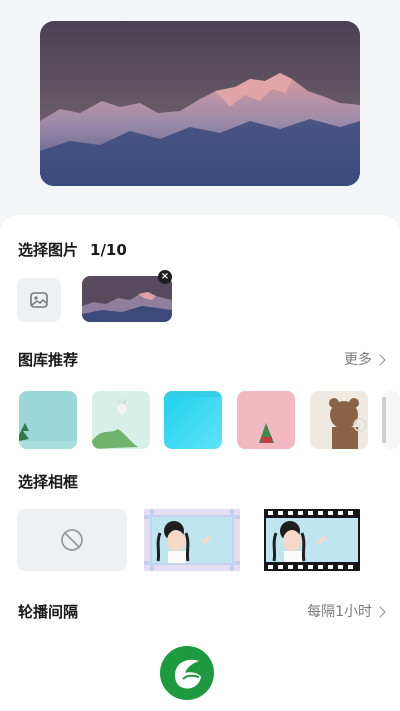 This screenshot has width=400, height=711. What do you see at coordinates (339, 420) in the screenshot?
I see `gallery-item-bear` at bounding box center [339, 420].